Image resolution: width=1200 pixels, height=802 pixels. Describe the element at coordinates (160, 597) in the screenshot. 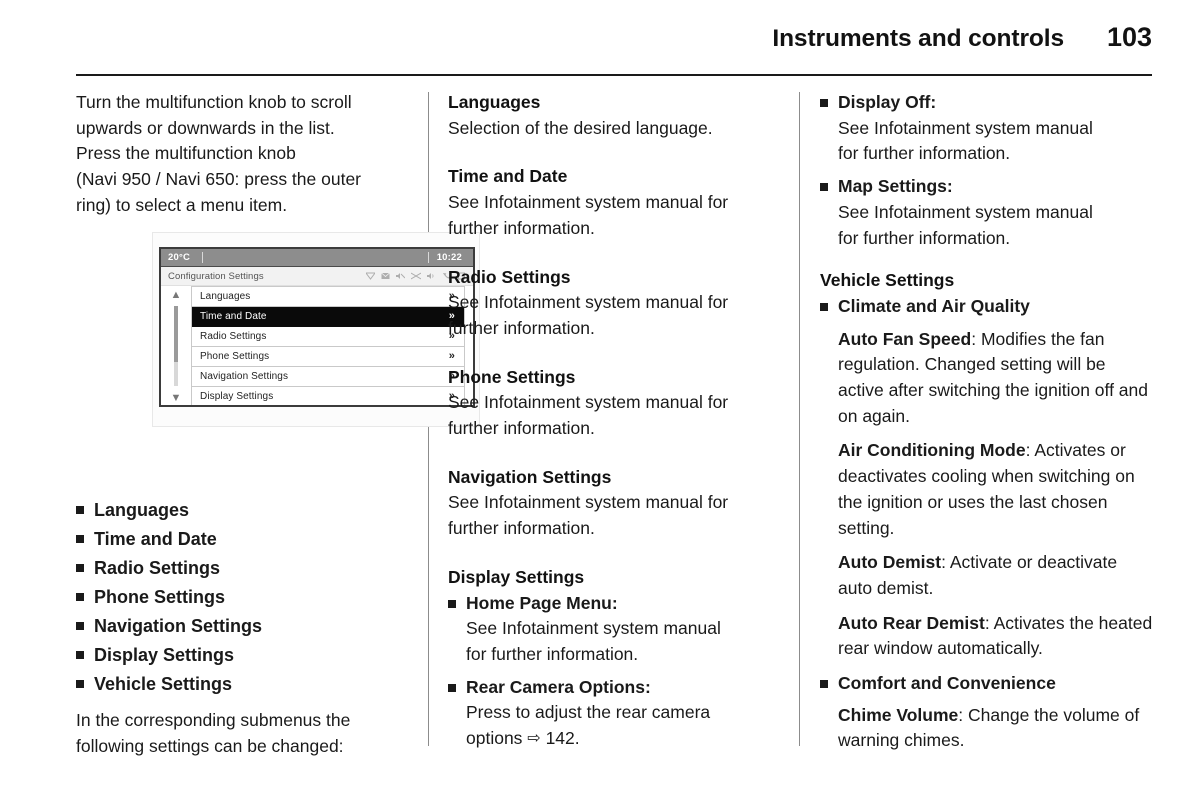

I see `menu-item-label: Phone Settings` at that location.